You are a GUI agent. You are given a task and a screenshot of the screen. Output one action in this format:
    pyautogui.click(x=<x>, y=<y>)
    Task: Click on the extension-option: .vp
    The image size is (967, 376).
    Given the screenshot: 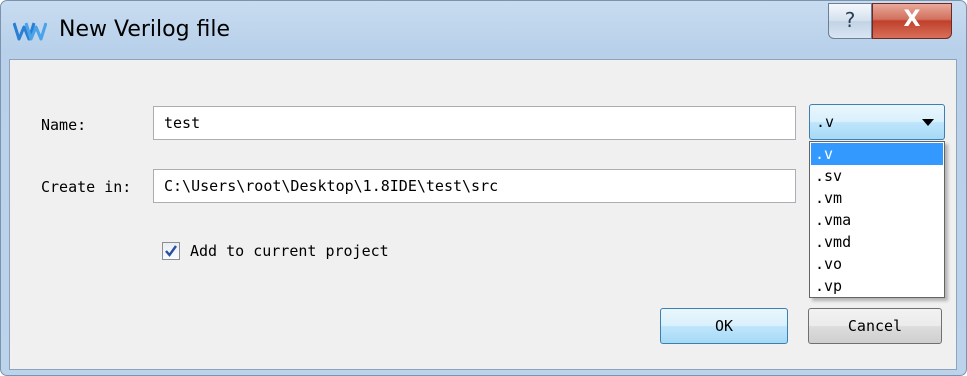 What is the action you would take?
    pyautogui.click(x=877, y=286)
    